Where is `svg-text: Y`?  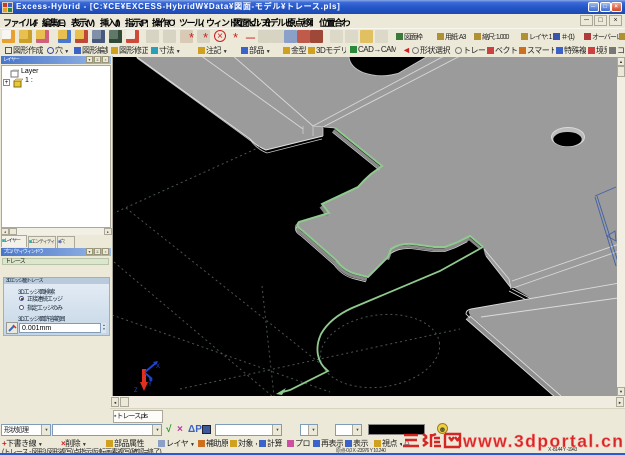 svg-text: Y is located at coordinates (150, 385).